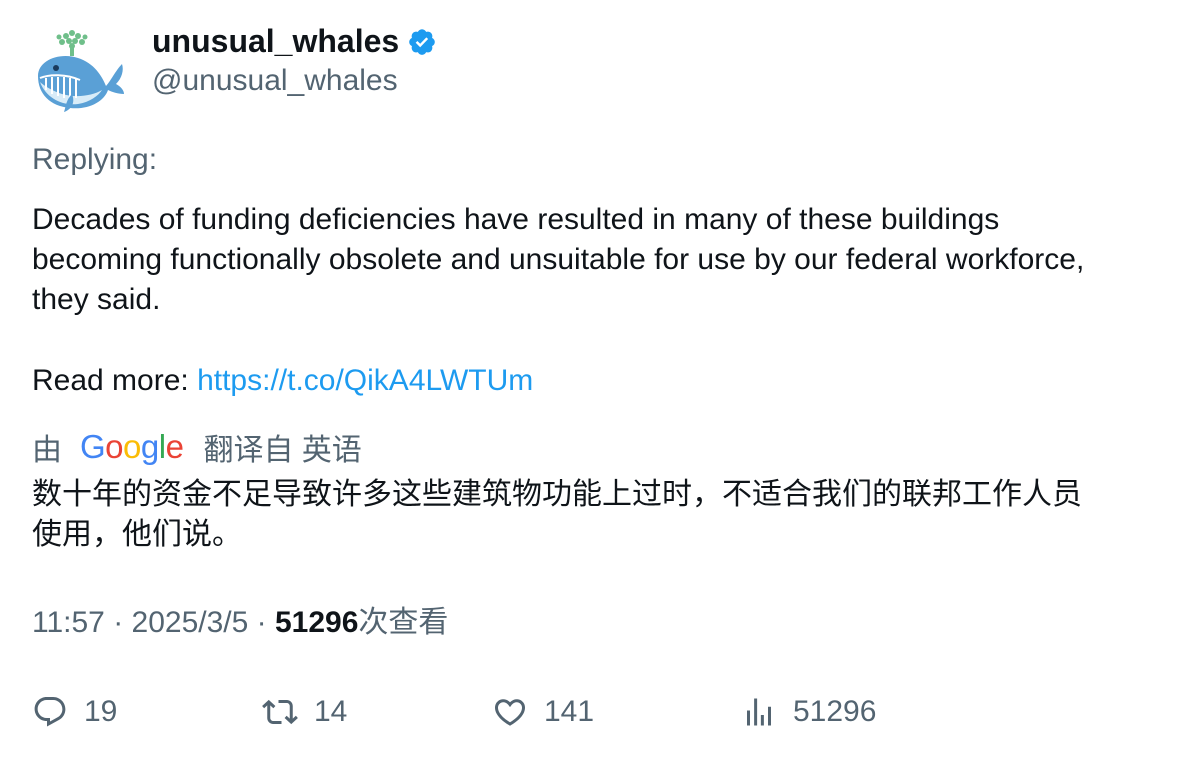 The height and width of the screenshot is (758, 1196). Describe the element at coordinates (275, 81) in the screenshot. I see `author-handle: @unusual_whales` at that location.